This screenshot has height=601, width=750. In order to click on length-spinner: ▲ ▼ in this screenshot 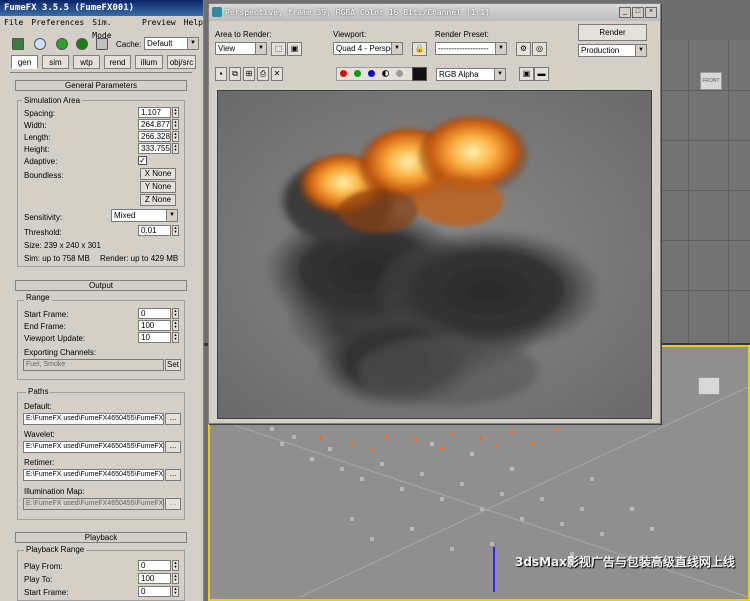, I will do `click(175, 136)`.